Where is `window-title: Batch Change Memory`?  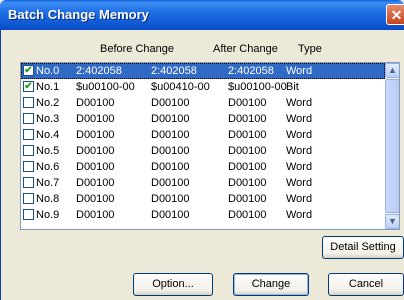 window-title: Batch Change Memory is located at coordinates (78, 14).